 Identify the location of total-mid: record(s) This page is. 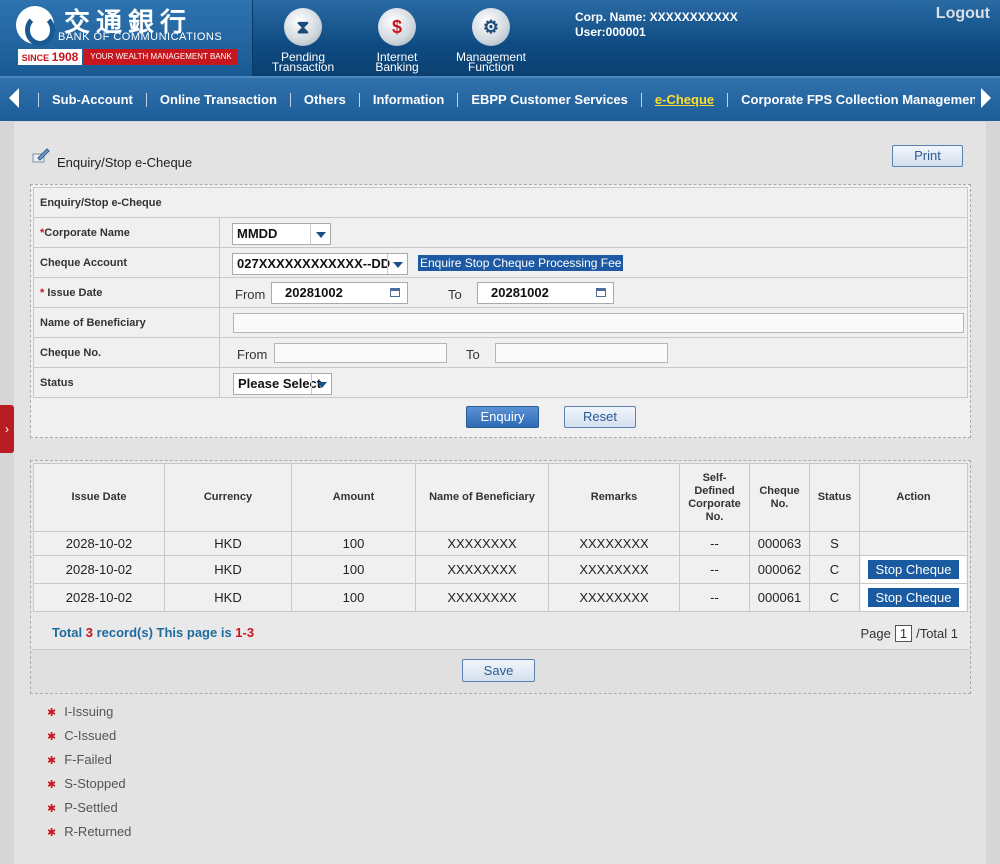
(164, 632).